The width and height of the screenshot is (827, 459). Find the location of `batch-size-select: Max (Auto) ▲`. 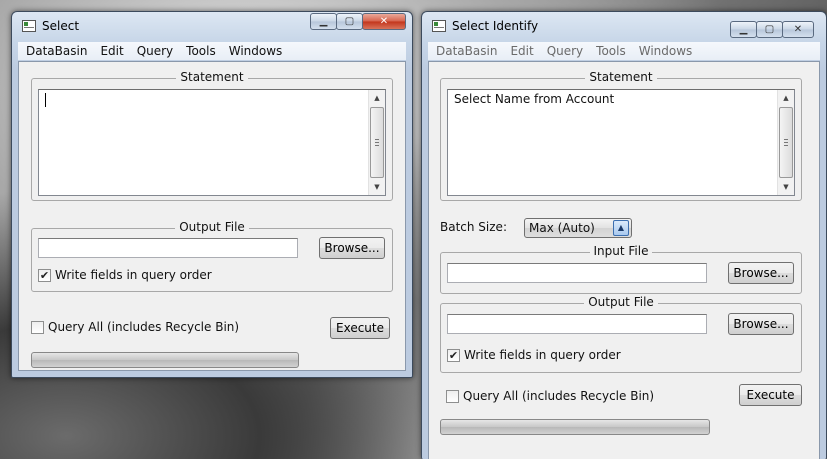

batch-size-select: Max (Auto) ▲ is located at coordinates (578, 228).